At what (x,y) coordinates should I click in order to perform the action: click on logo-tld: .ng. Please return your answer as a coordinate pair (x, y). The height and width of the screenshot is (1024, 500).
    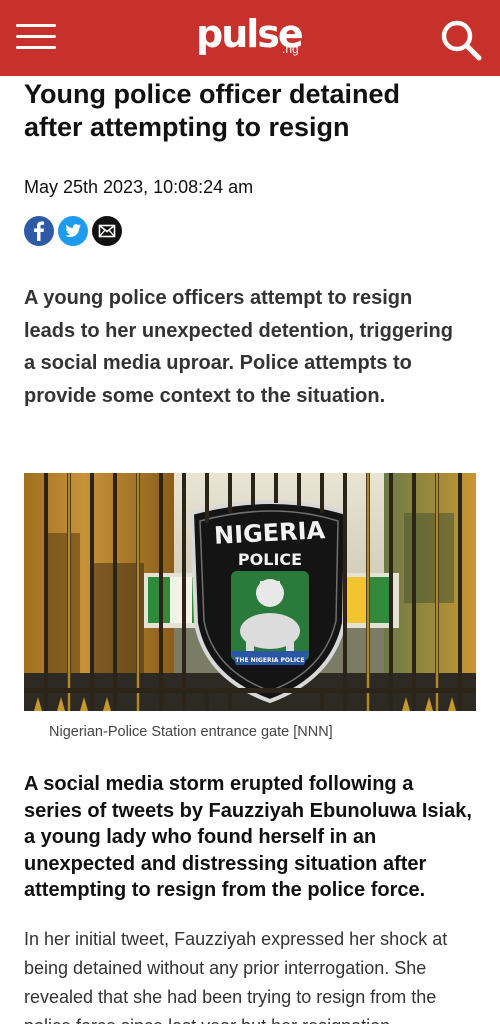
    Looking at the image, I should click on (290, 49).